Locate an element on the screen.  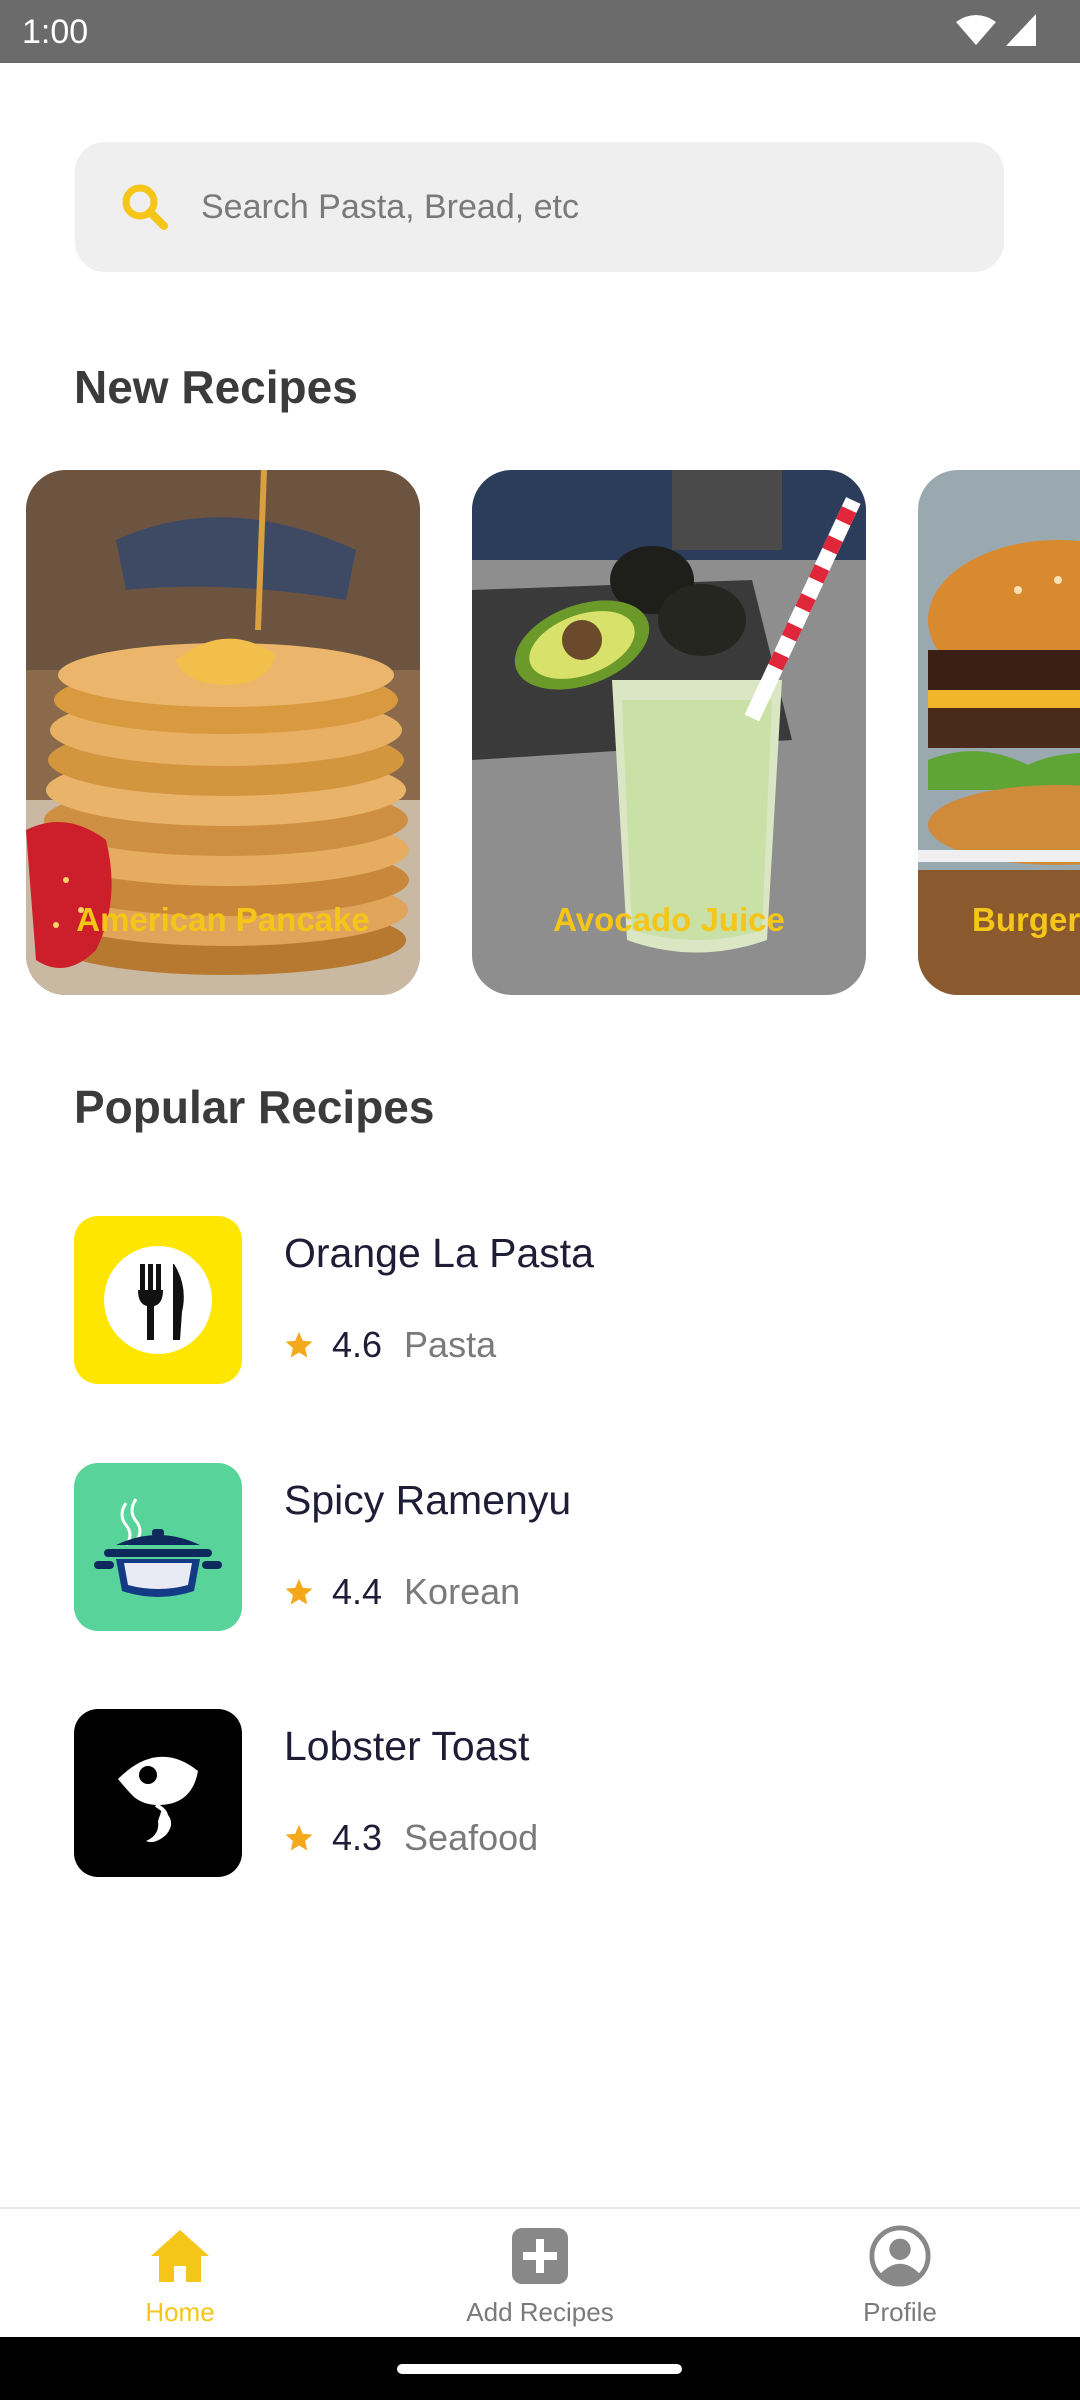
recipe-meta: 4.3 Seafood is located at coordinates (411, 1838).